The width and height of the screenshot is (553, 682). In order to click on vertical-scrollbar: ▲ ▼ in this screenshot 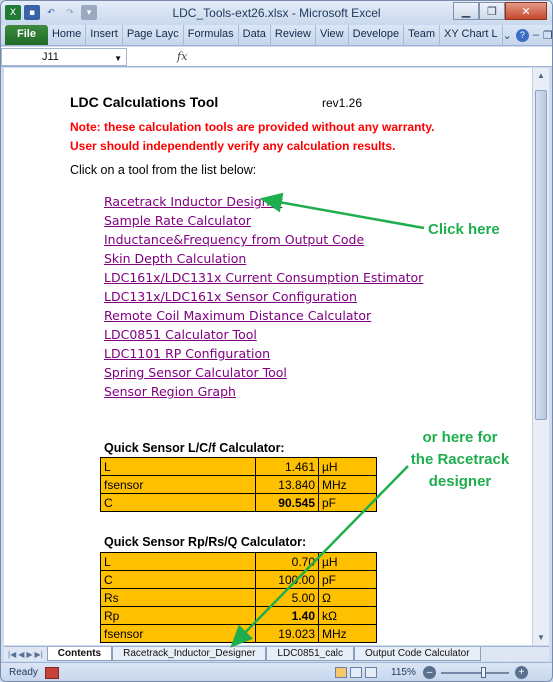, I will do `click(540, 356)`.